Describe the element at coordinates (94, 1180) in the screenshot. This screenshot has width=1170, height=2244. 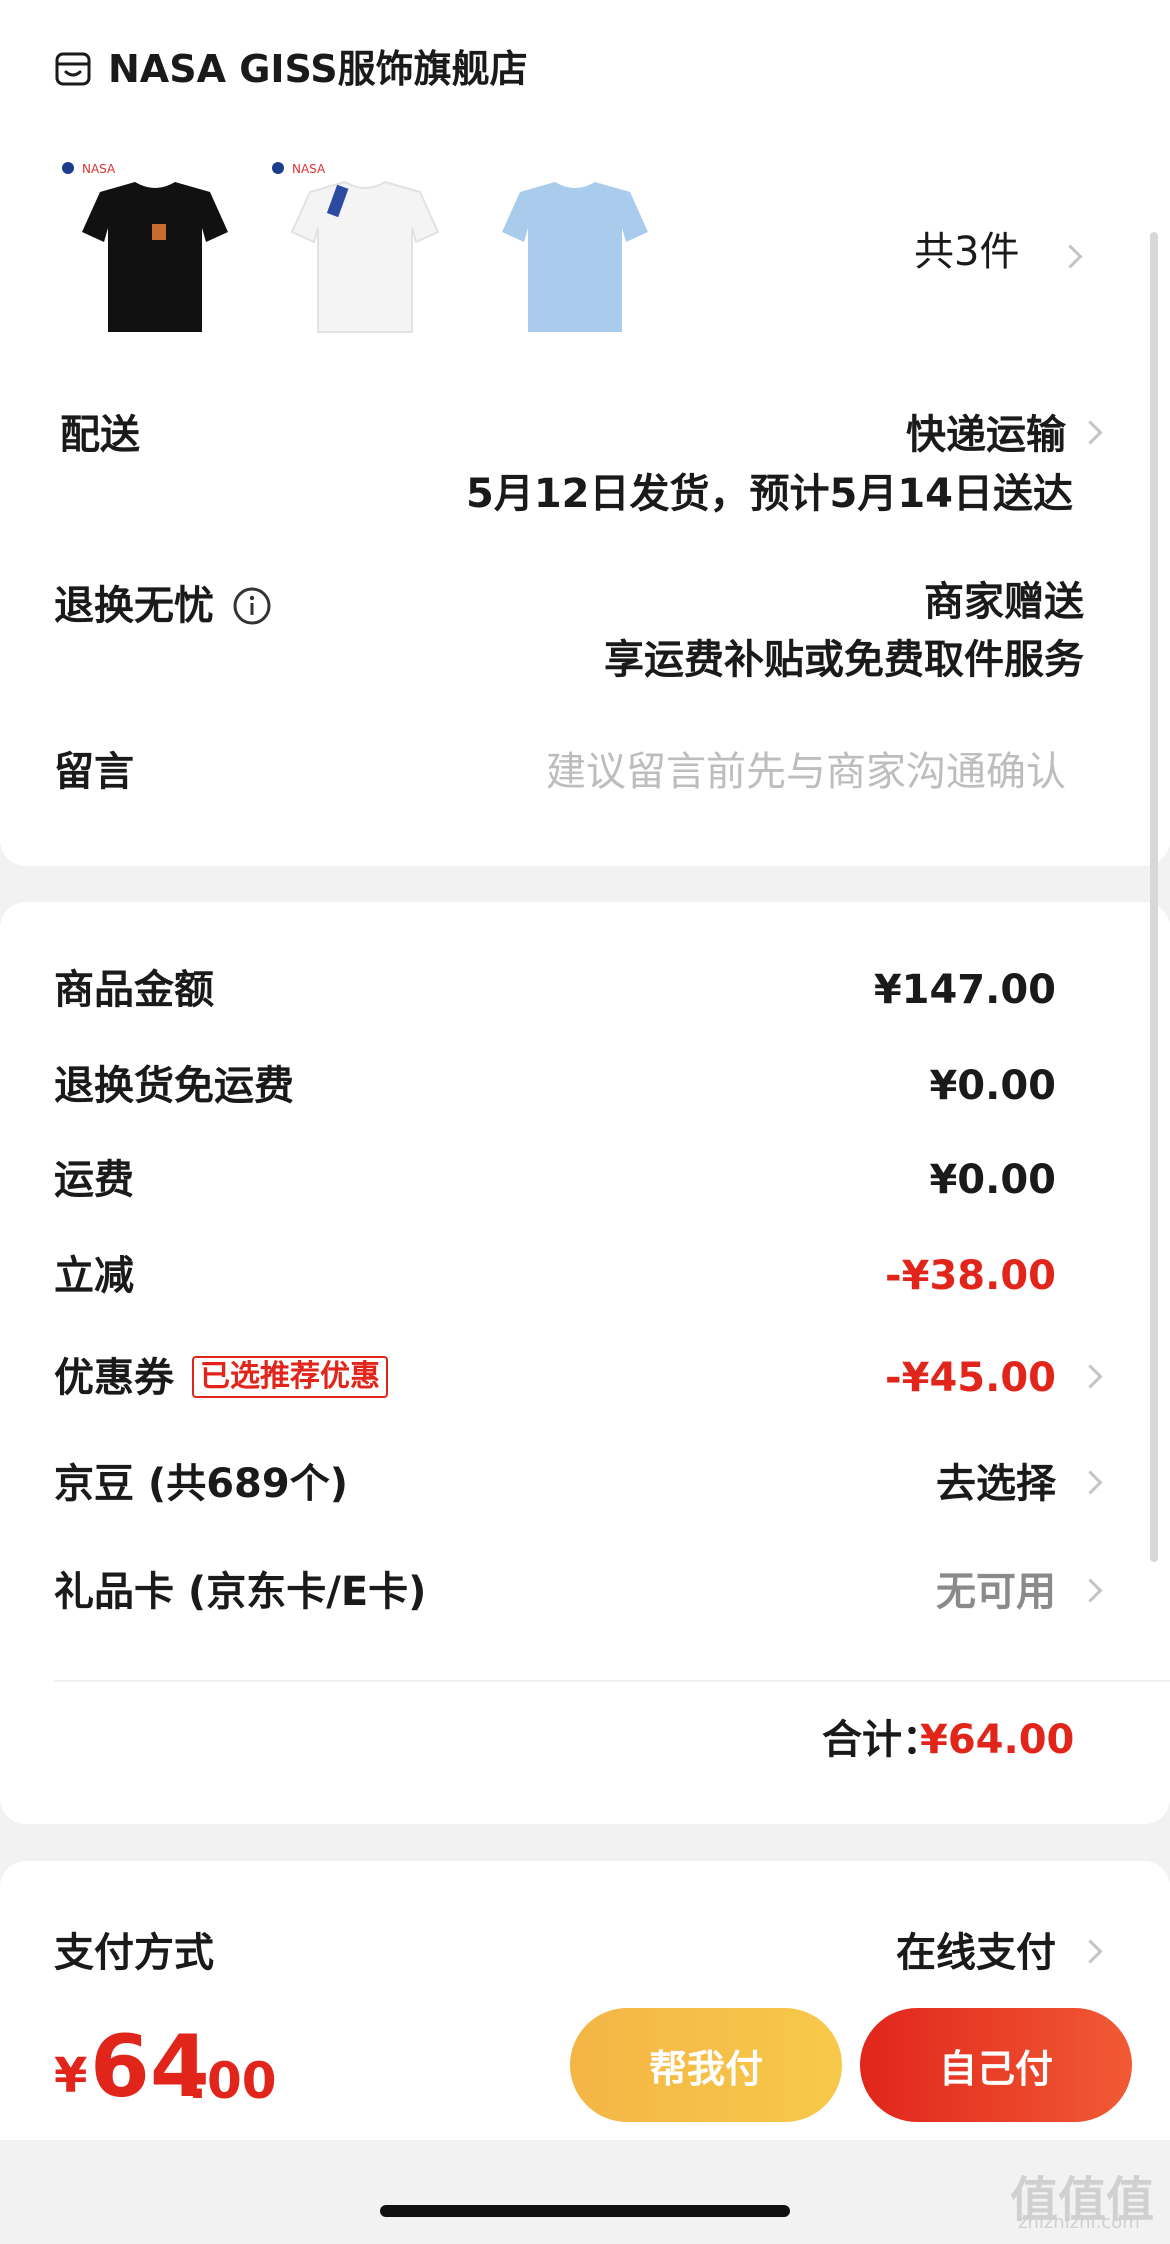
I see `shipping-label: 运费` at that location.